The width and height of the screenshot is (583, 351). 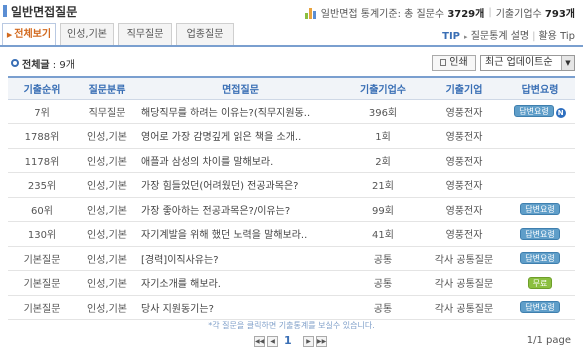 I want to click on table-row: 기본질문 인성,기본 당사 지원동기는? 공통 각사 공통질문 답변요령, so click(x=291, y=307).